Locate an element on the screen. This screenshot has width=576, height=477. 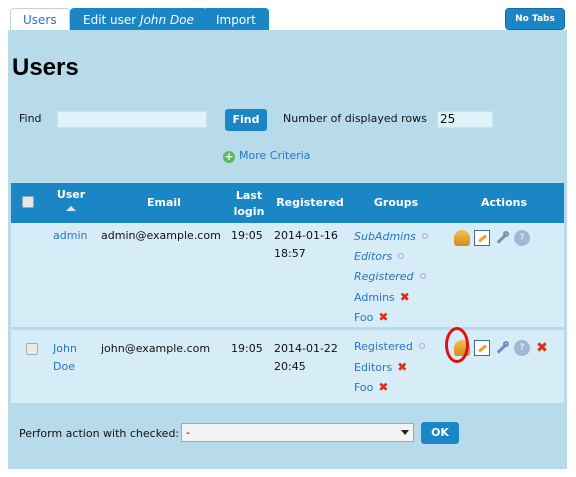
group-subadmins: SubAdmins is located at coordinates (391, 236).